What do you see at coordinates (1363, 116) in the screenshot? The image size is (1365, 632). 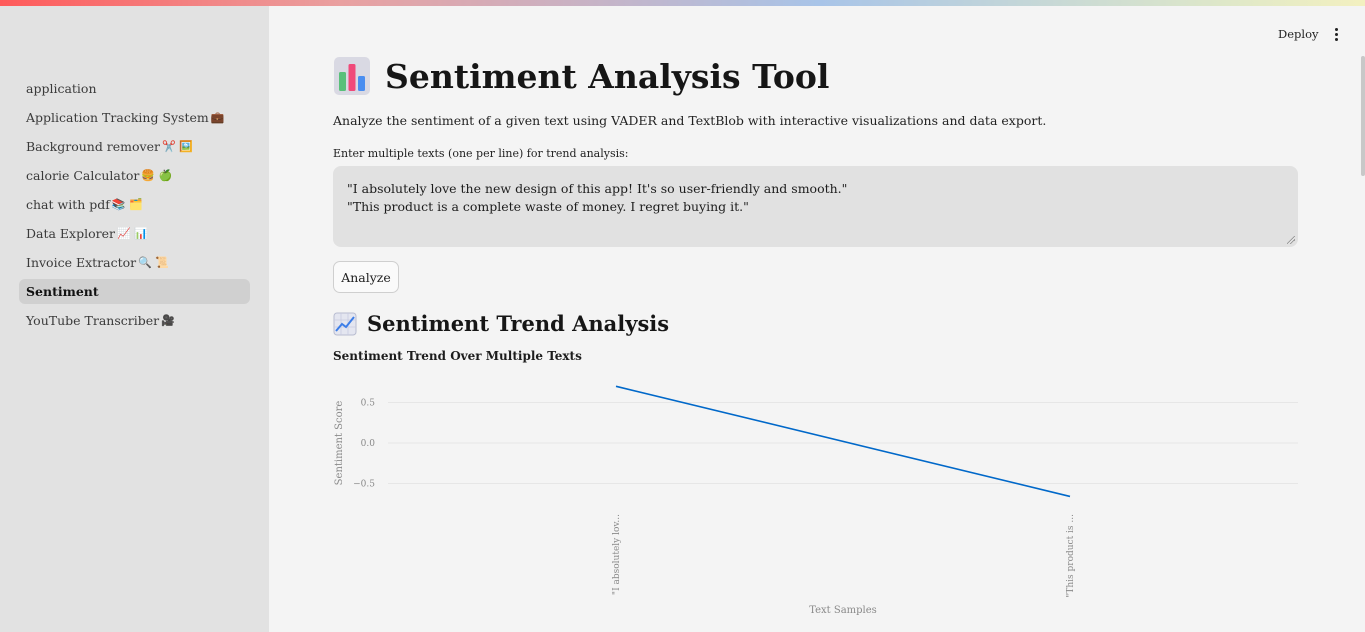 I see `page-scrollbar` at bounding box center [1363, 116].